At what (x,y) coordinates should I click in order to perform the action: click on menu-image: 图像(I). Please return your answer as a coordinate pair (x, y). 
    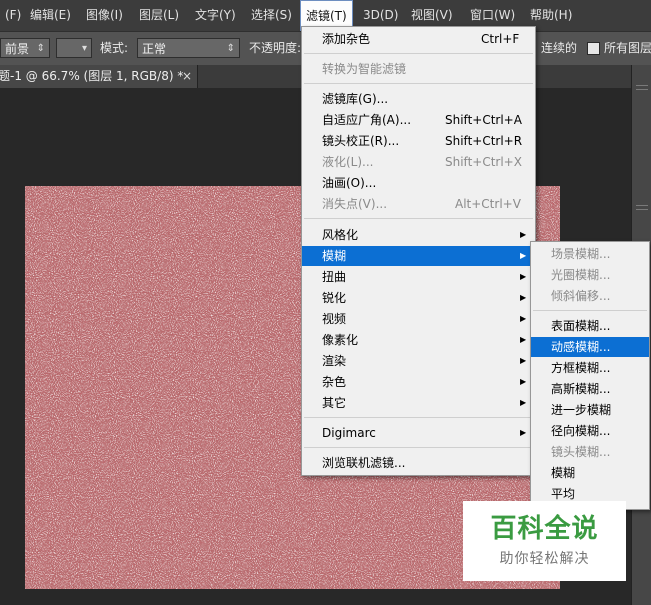
    Looking at the image, I should click on (104, 15).